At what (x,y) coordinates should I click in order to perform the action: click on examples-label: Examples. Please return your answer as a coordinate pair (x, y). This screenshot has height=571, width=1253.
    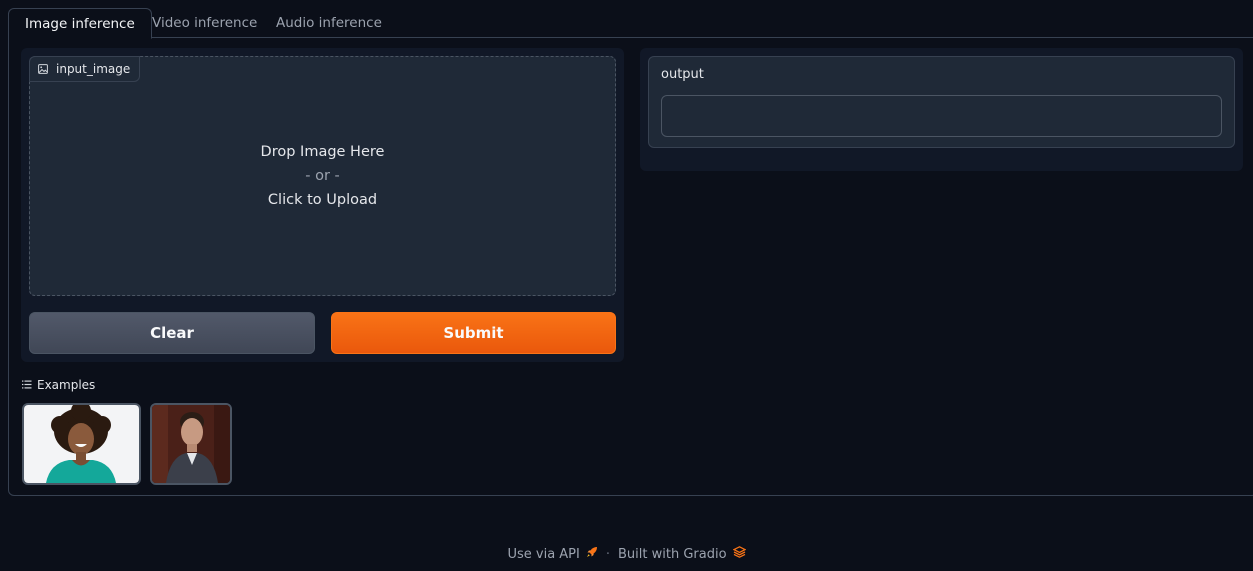
    Looking at the image, I should click on (66, 385).